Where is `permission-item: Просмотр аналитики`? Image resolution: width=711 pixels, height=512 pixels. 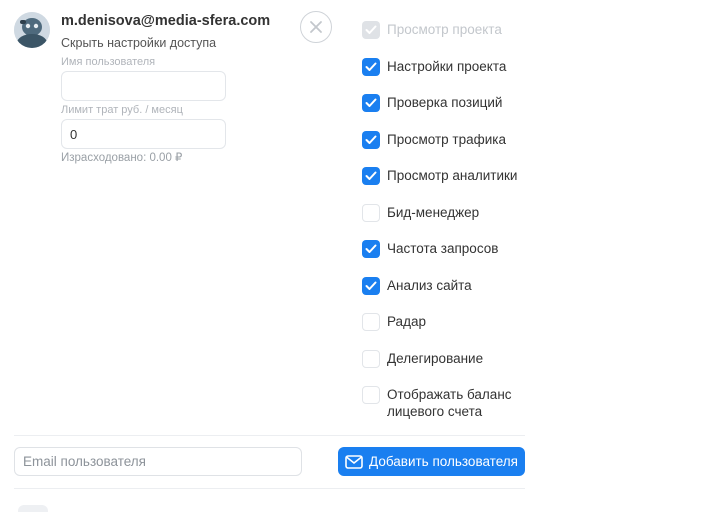 permission-item: Просмотр аналитики is located at coordinates (439, 176).